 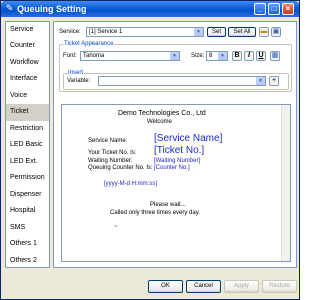 I want to click on app-icon: ✎, so click(x=9, y=8).